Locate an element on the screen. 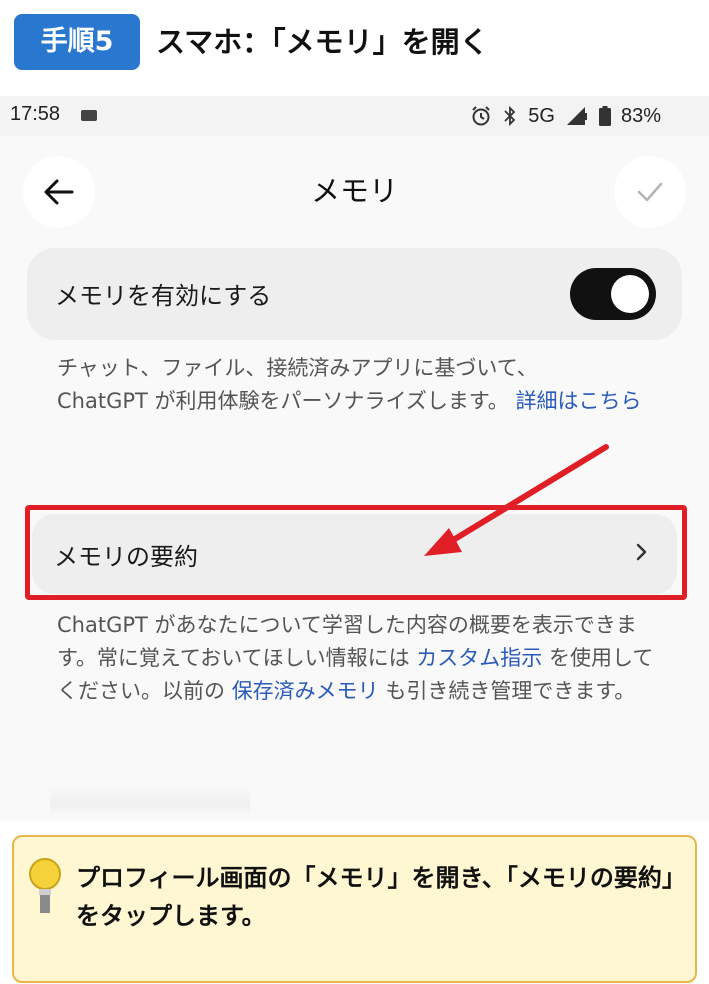 This screenshot has height=984, width=709. sd-card-icon is located at coordinates (89, 115).